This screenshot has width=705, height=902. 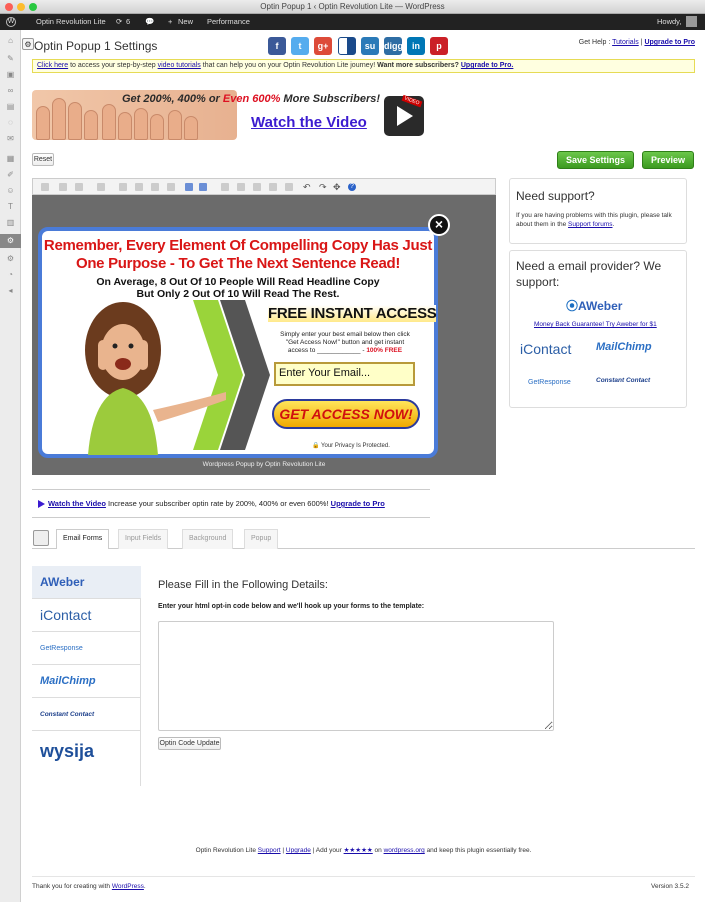 What do you see at coordinates (149, 21) in the screenshot?
I see `comments-icon: 💬` at bounding box center [149, 21].